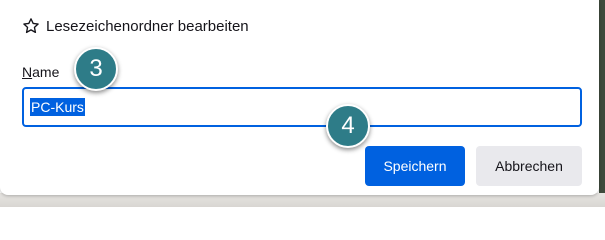 Image resolution: width=605 pixels, height=240 pixels. What do you see at coordinates (57, 107) in the screenshot?
I see `name-input-value: PC-Kurs` at bounding box center [57, 107].